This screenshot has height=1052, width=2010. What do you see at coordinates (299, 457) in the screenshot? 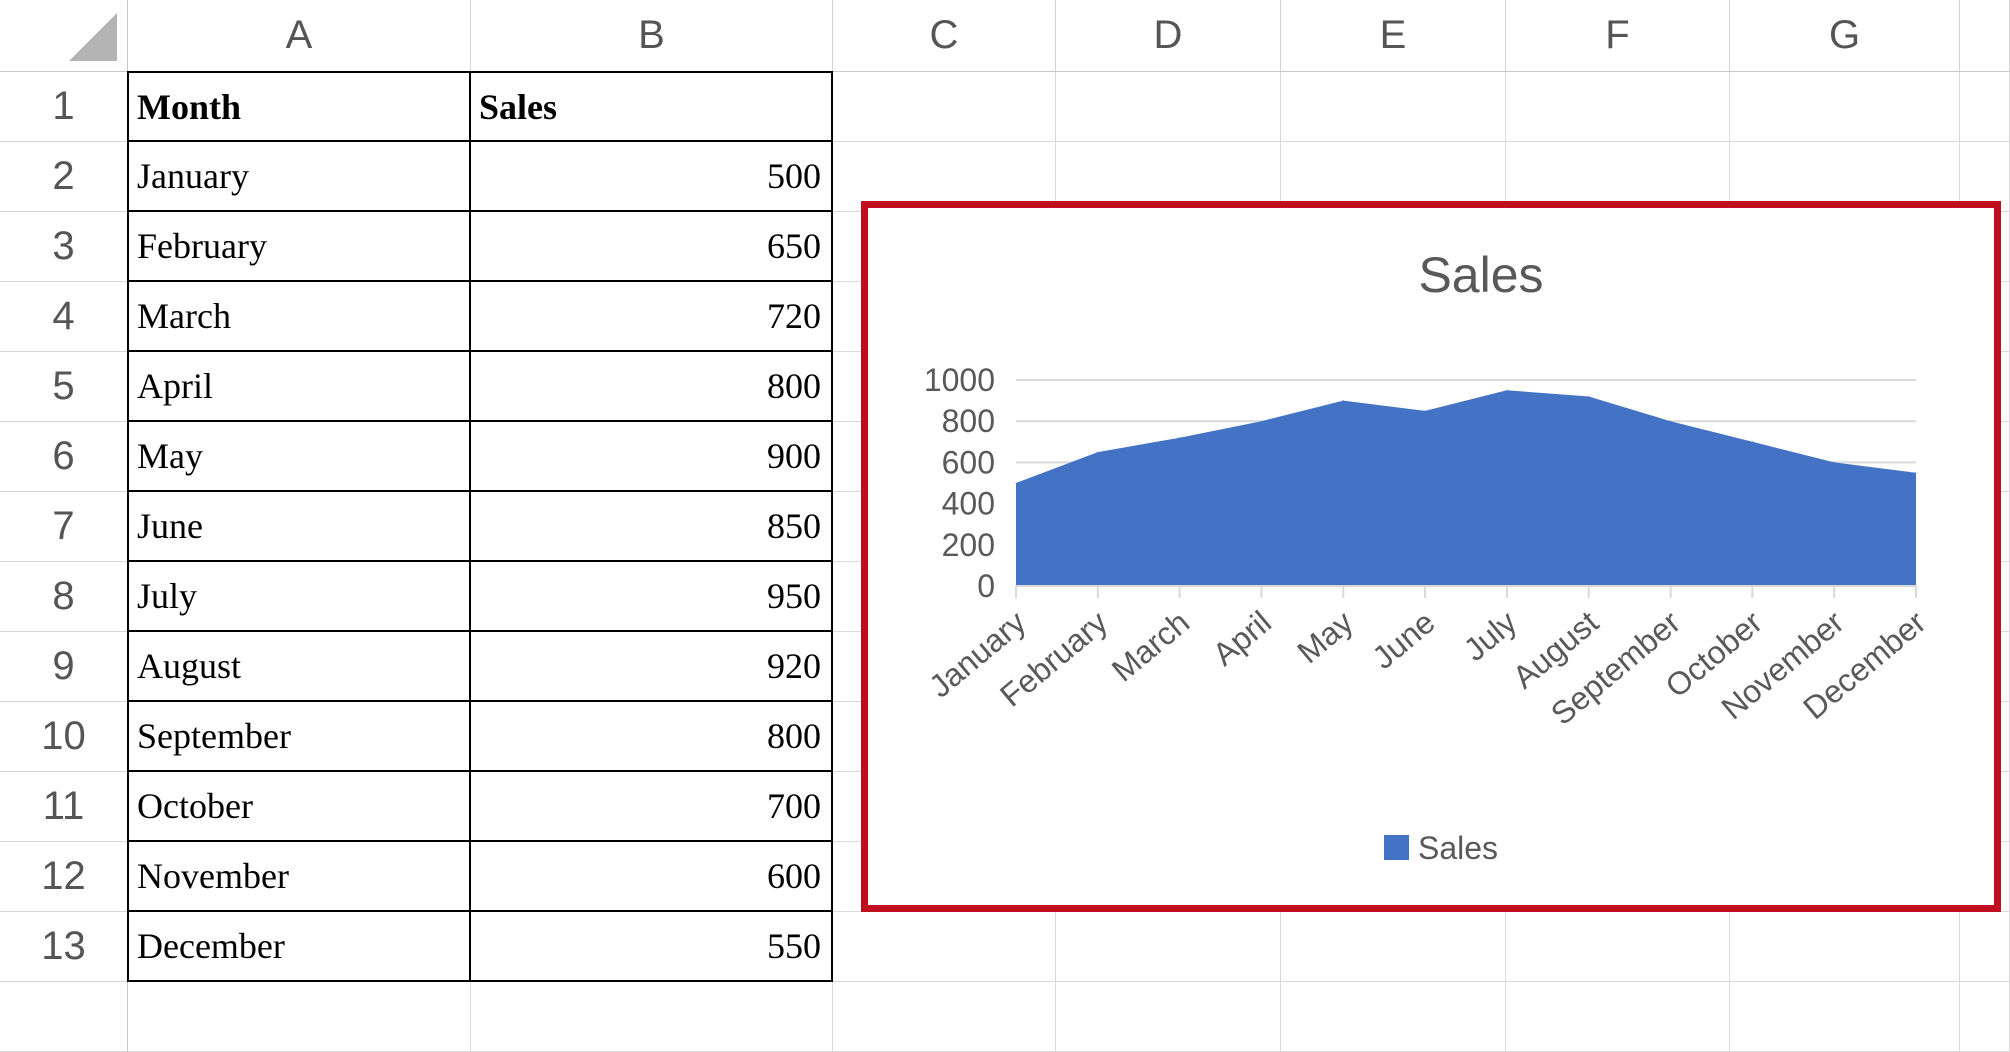
I see `month-cell: May` at bounding box center [299, 457].